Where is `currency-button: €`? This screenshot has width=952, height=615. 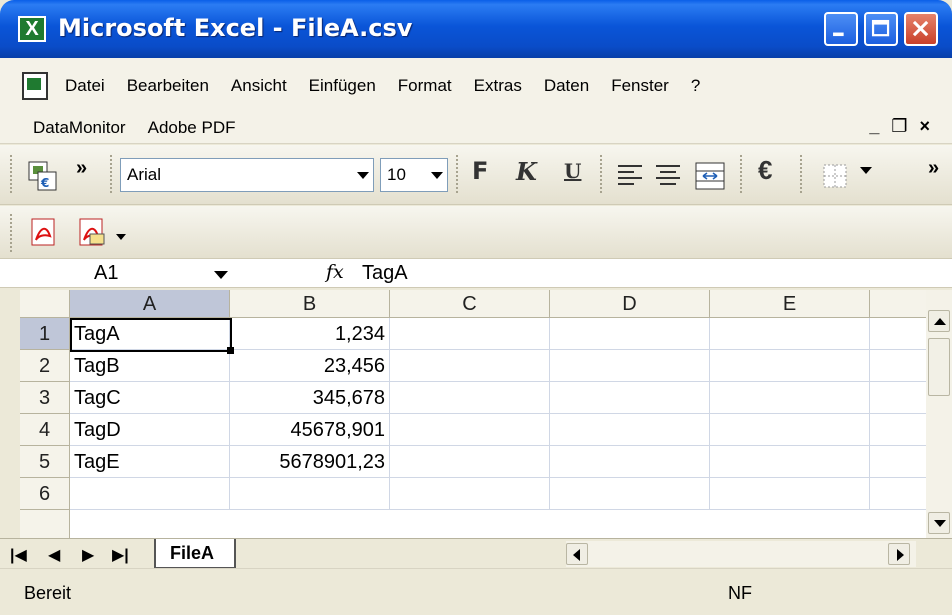
currency-button: € is located at coordinates (765, 170).